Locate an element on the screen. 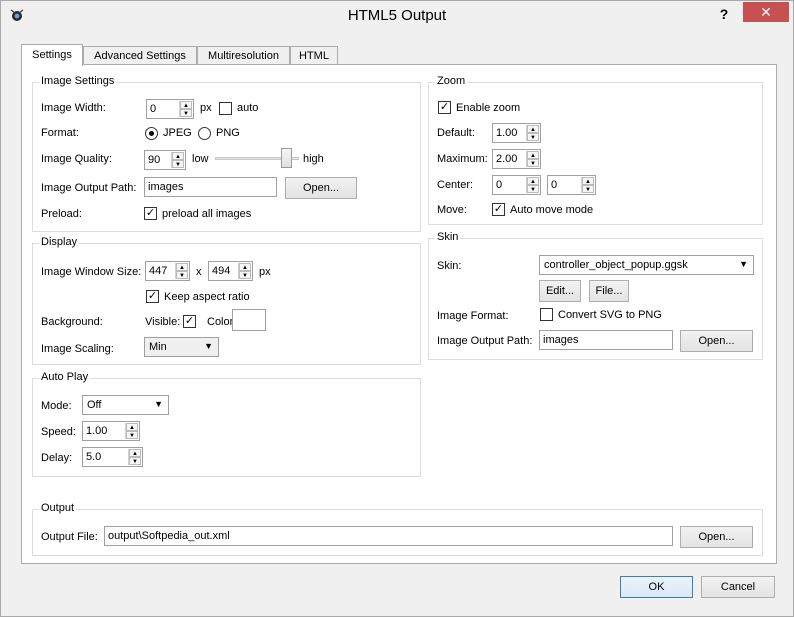 The height and width of the screenshot is (617, 794). format-png-radio is located at coordinates (204, 133).